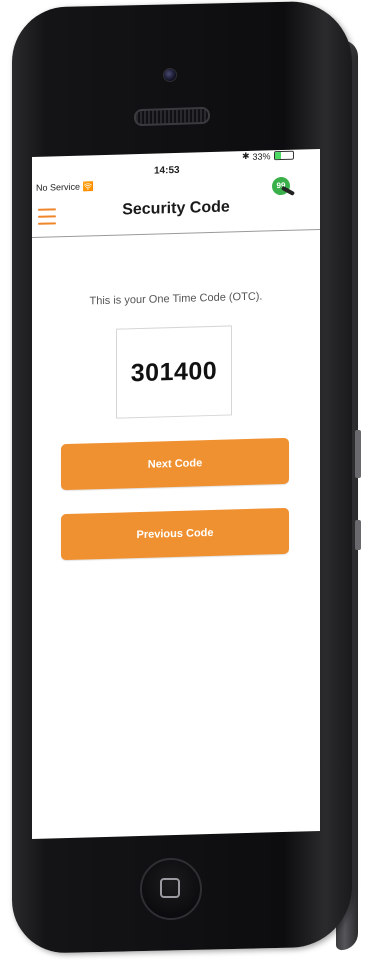  I want to click on key-badge-icon: 99, so click(284, 188).